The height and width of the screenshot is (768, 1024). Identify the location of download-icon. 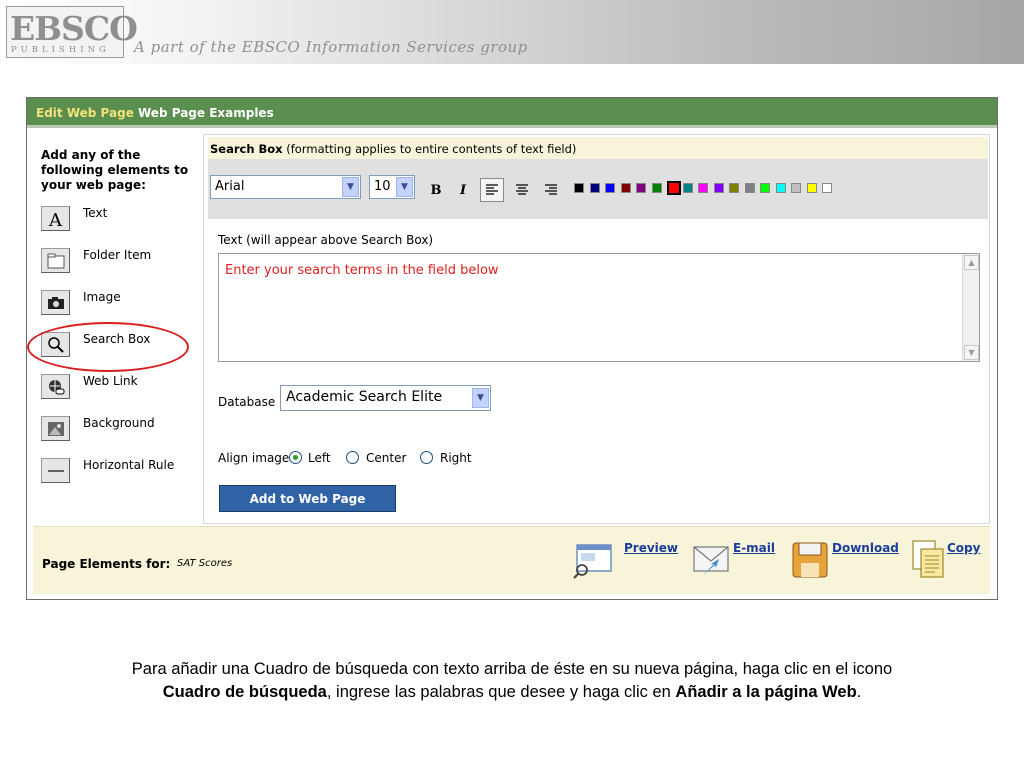
(810, 560).